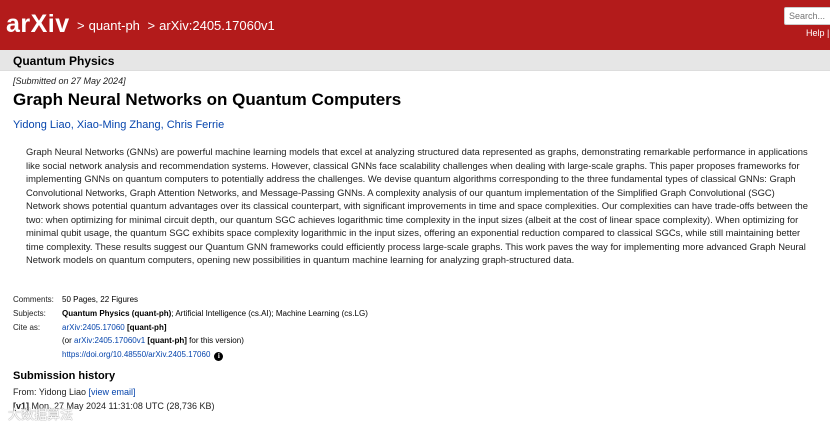 The height and width of the screenshot is (430, 830). Describe the element at coordinates (415, 60) in the screenshot. I see `subject-bar: Quantum Physics` at that location.